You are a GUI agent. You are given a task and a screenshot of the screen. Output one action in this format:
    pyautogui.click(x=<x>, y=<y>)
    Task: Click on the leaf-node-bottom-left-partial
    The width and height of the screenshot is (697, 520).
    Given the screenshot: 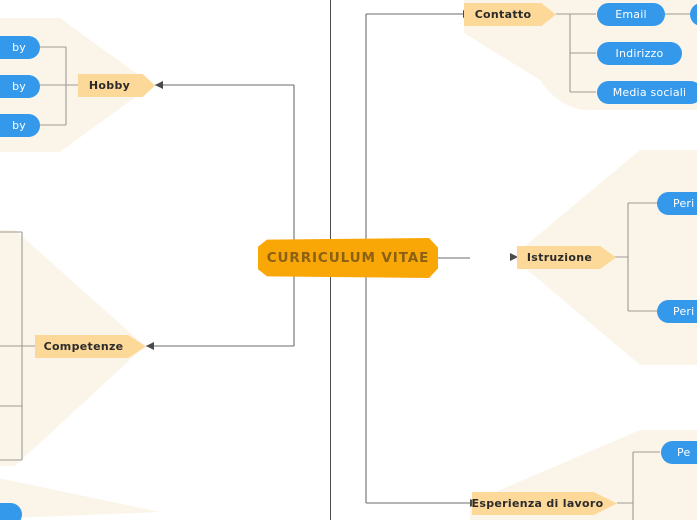 What is the action you would take?
    pyautogui.click(x=11, y=511)
    